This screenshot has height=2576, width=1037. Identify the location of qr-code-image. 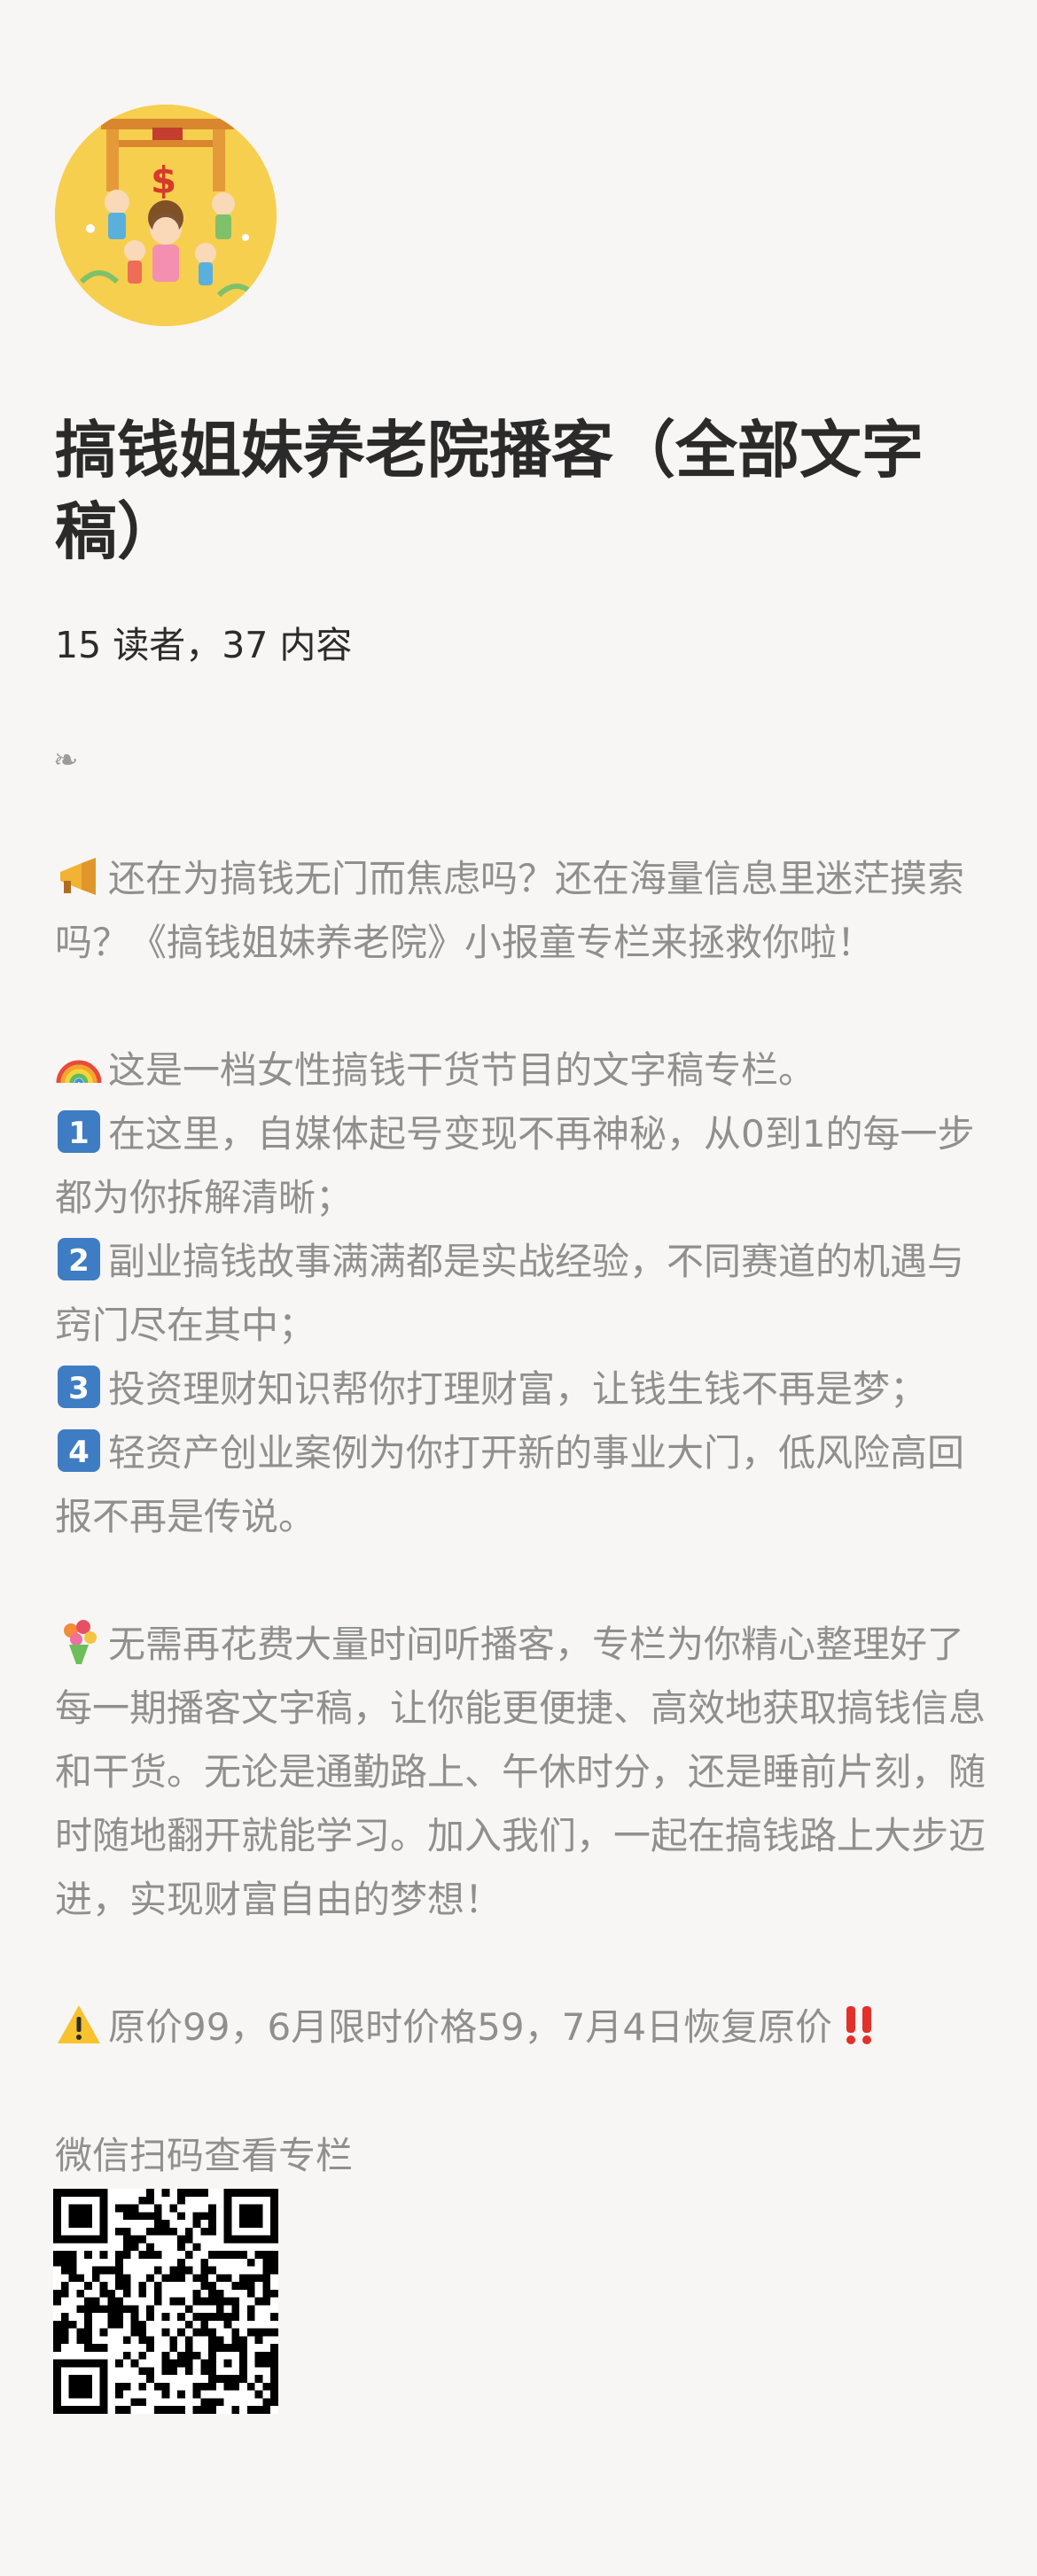
(165, 2302).